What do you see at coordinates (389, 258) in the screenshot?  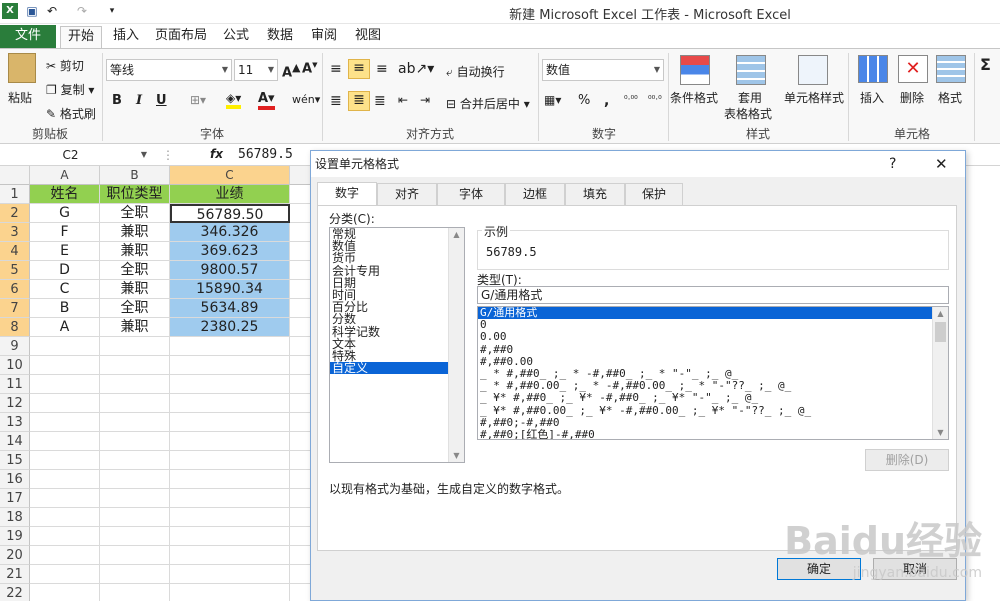 I see `category-item: 货币` at bounding box center [389, 258].